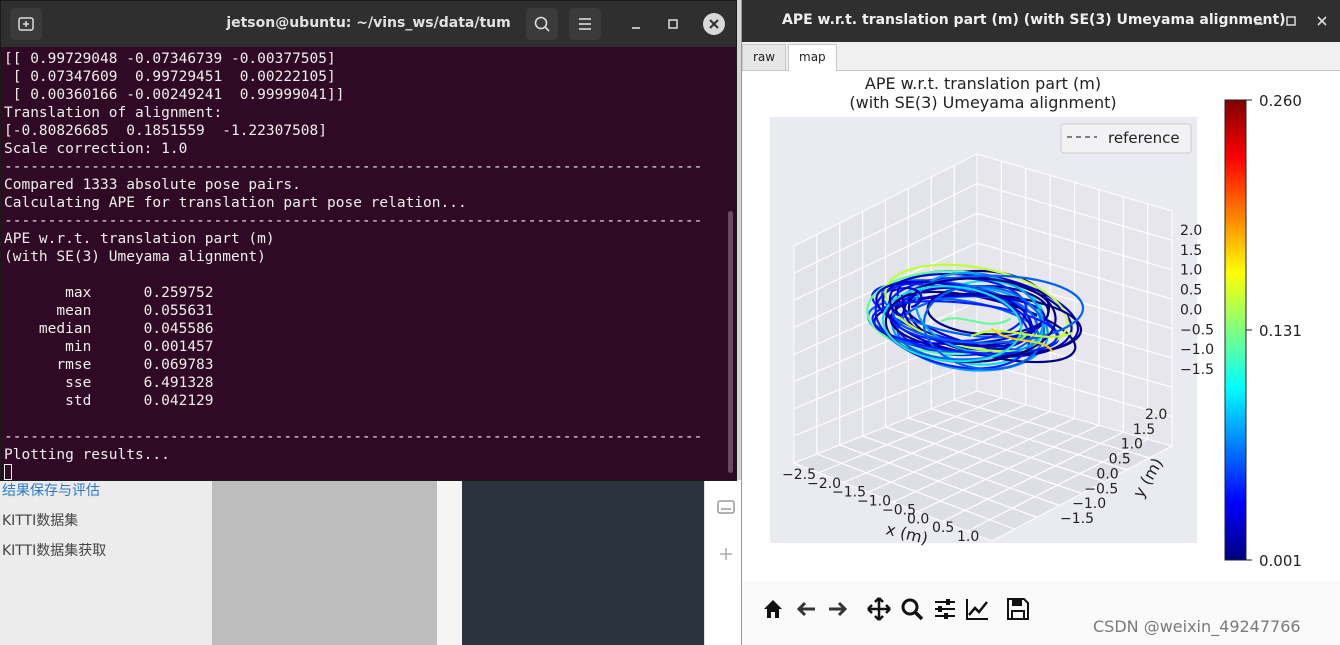  Describe the element at coordinates (1197, 370) in the screenshot. I see `z-tick-label: −1.5` at that location.